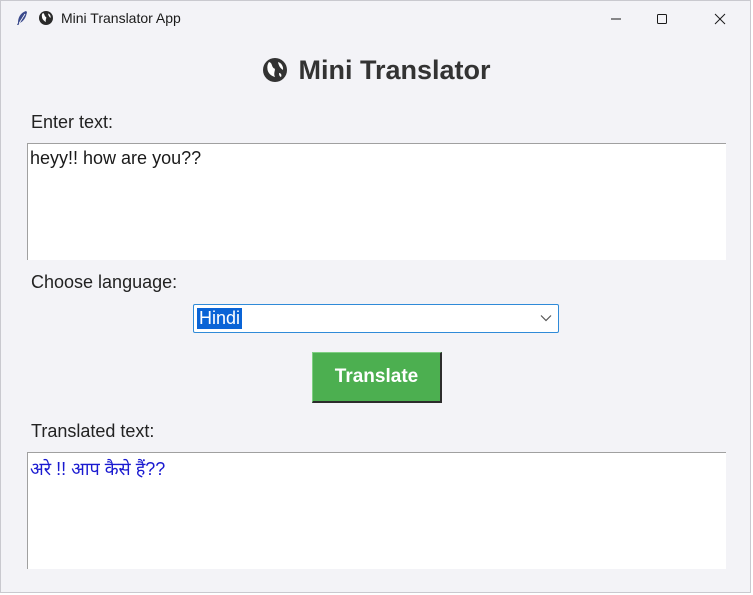 The height and width of the screenshot is (595, 753). I want to click on app-heading: Mini Translator, so click(376, 72).